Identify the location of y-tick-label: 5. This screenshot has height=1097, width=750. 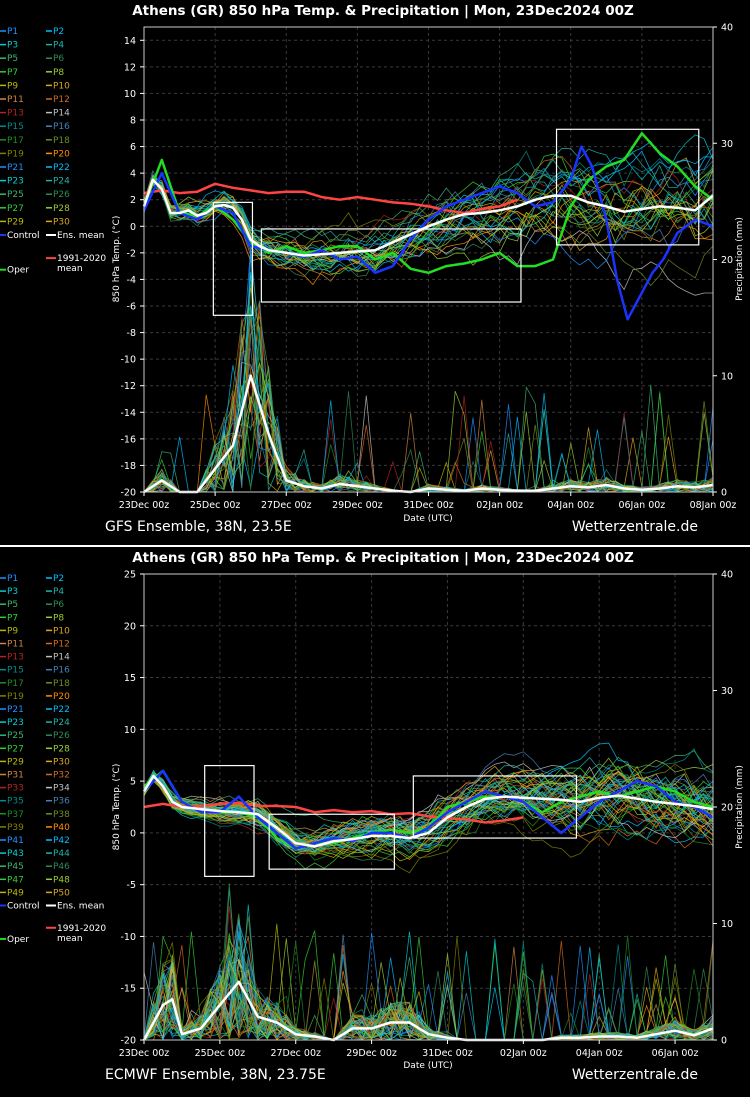
(133, 782).